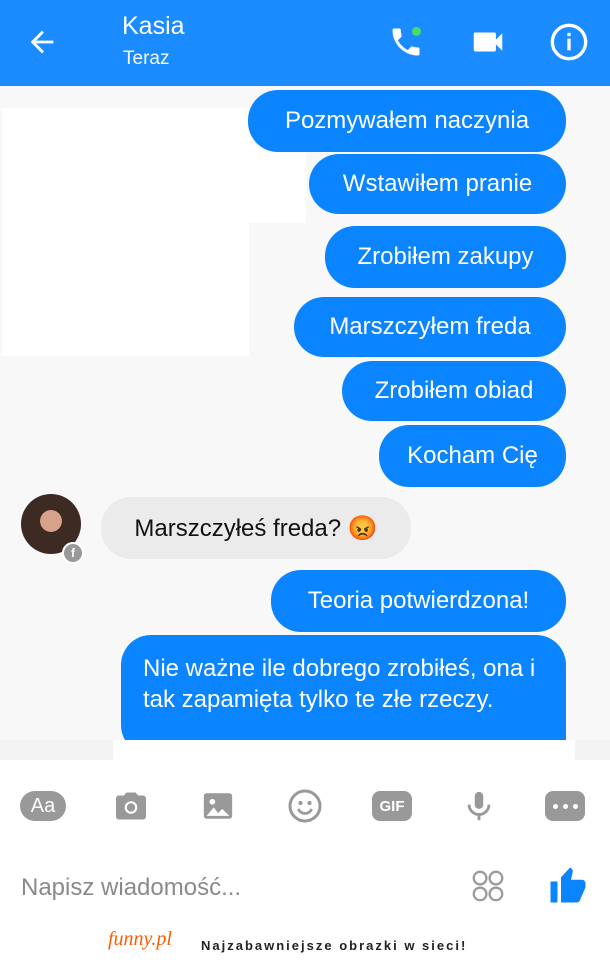 Image resolution: width=610 pixels, height=969 pixels. I want to click on gallery-button, so click(218, 806).